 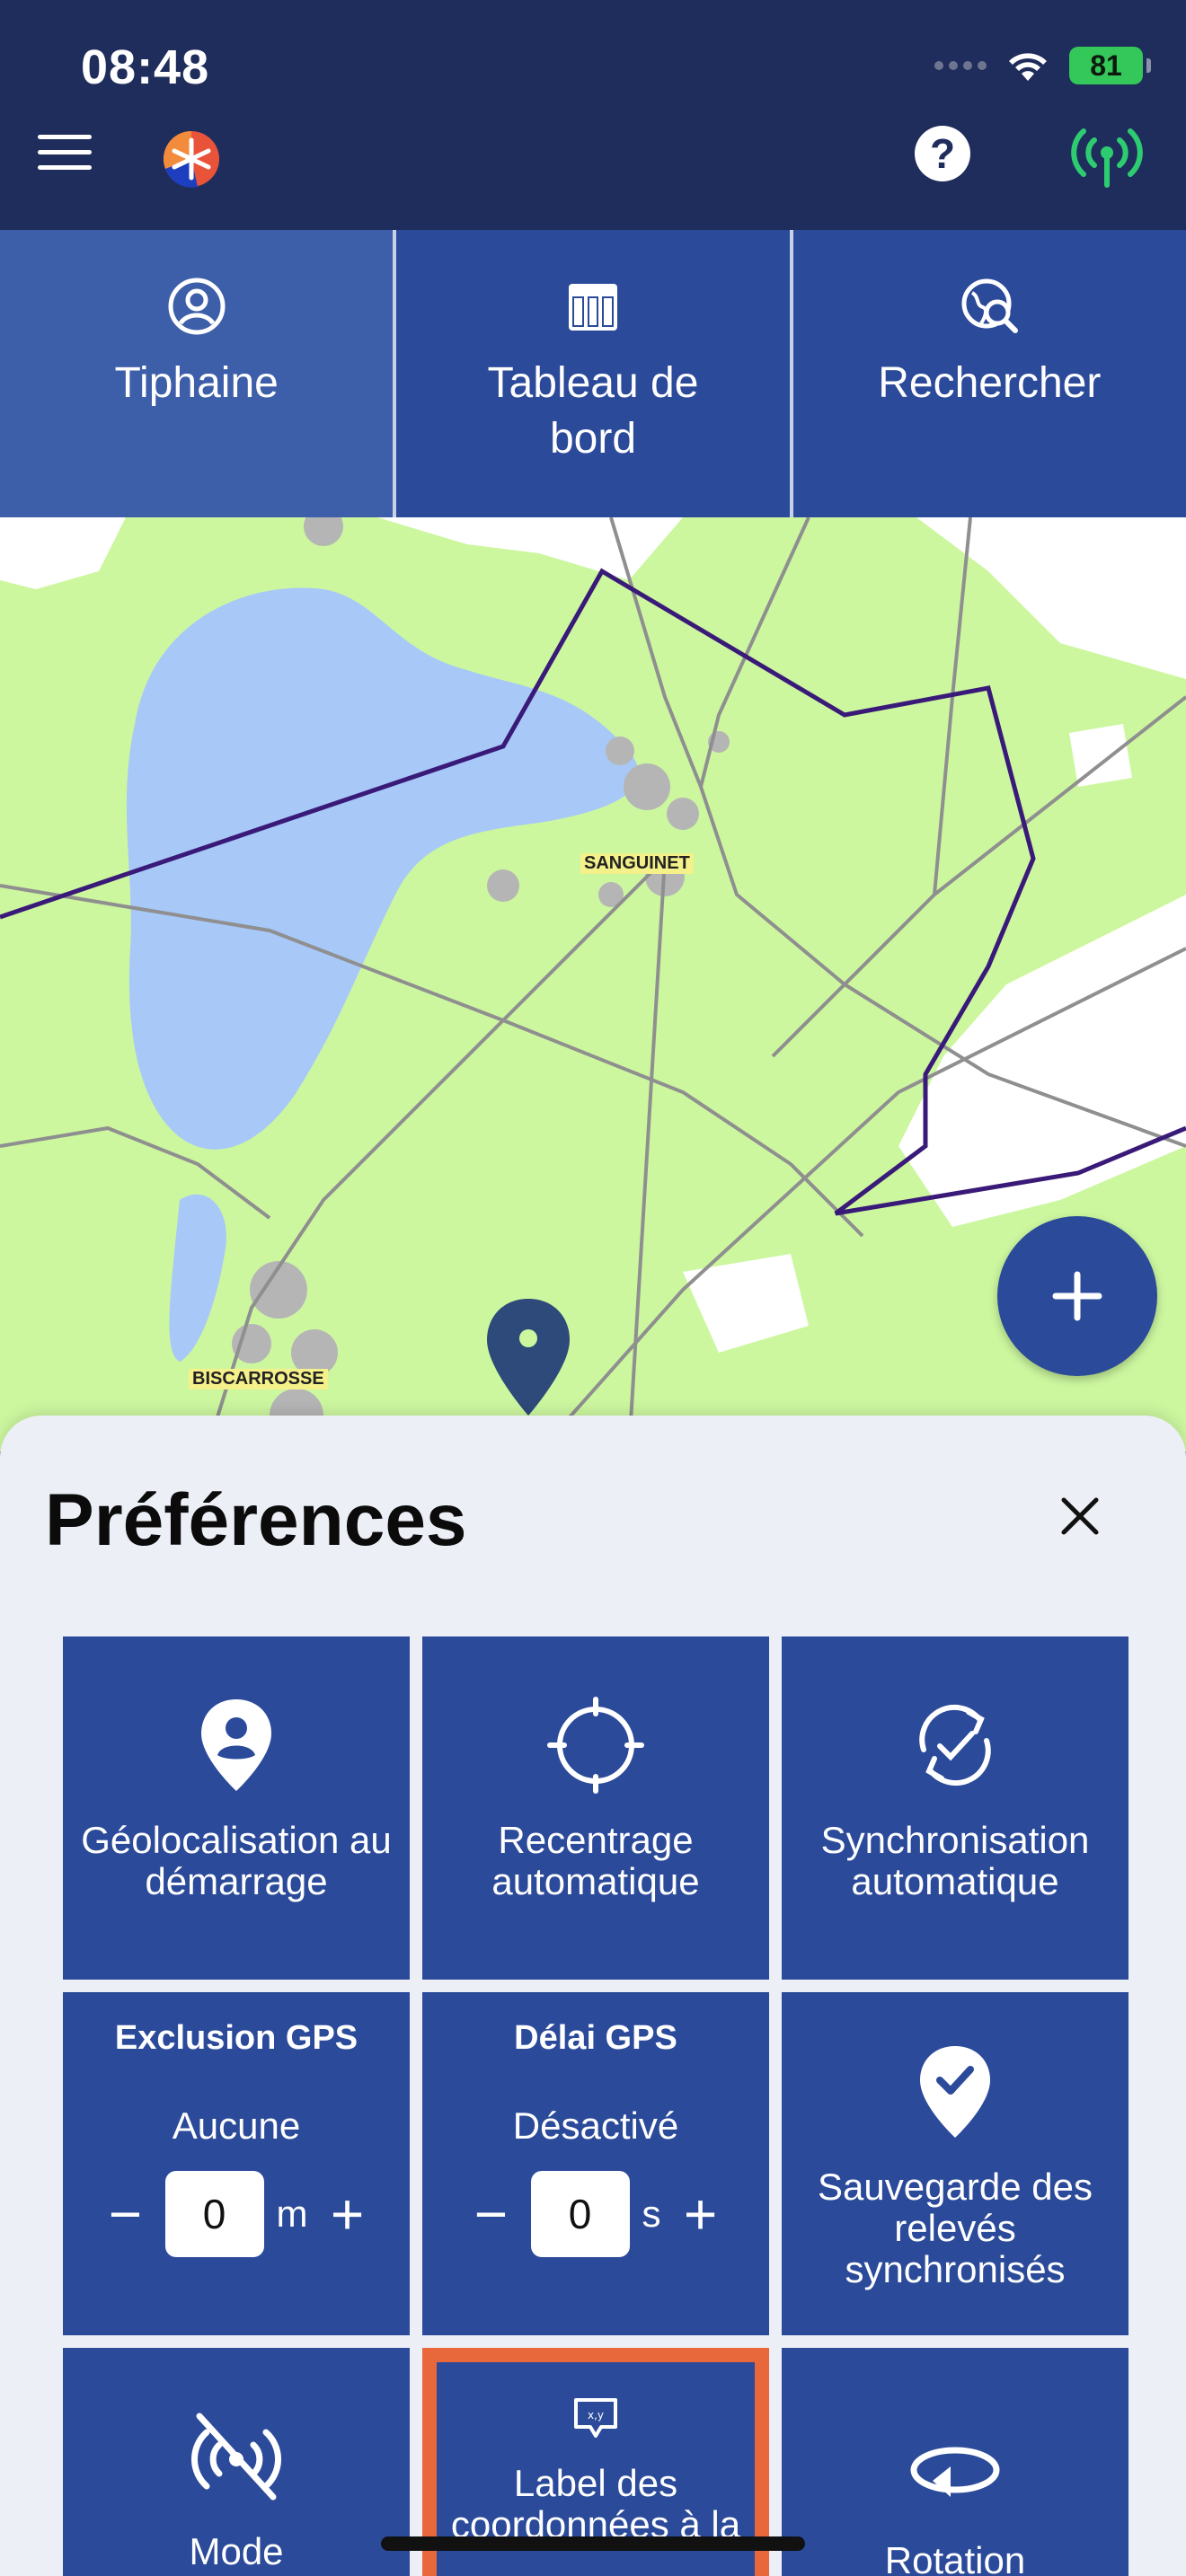 What do you see at coordinates (955, 1860) in the screenshot?
I see `tile-label: Synchronisation automatique` at bounding box center [955, 1860].